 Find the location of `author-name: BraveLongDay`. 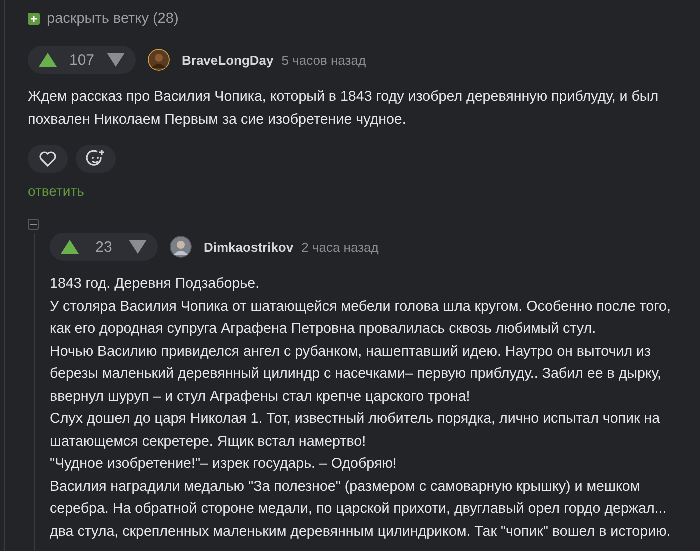

author-name: BraveLongDay is located at coordinates (228, 60).